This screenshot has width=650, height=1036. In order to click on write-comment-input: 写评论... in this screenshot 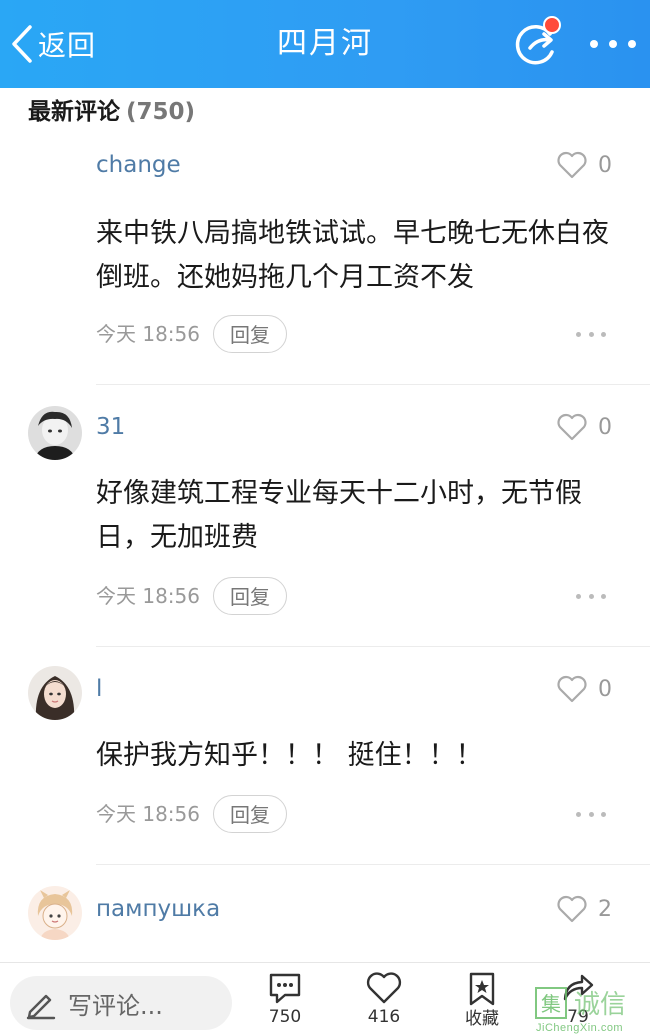, I will do `click(121, 1003)`.